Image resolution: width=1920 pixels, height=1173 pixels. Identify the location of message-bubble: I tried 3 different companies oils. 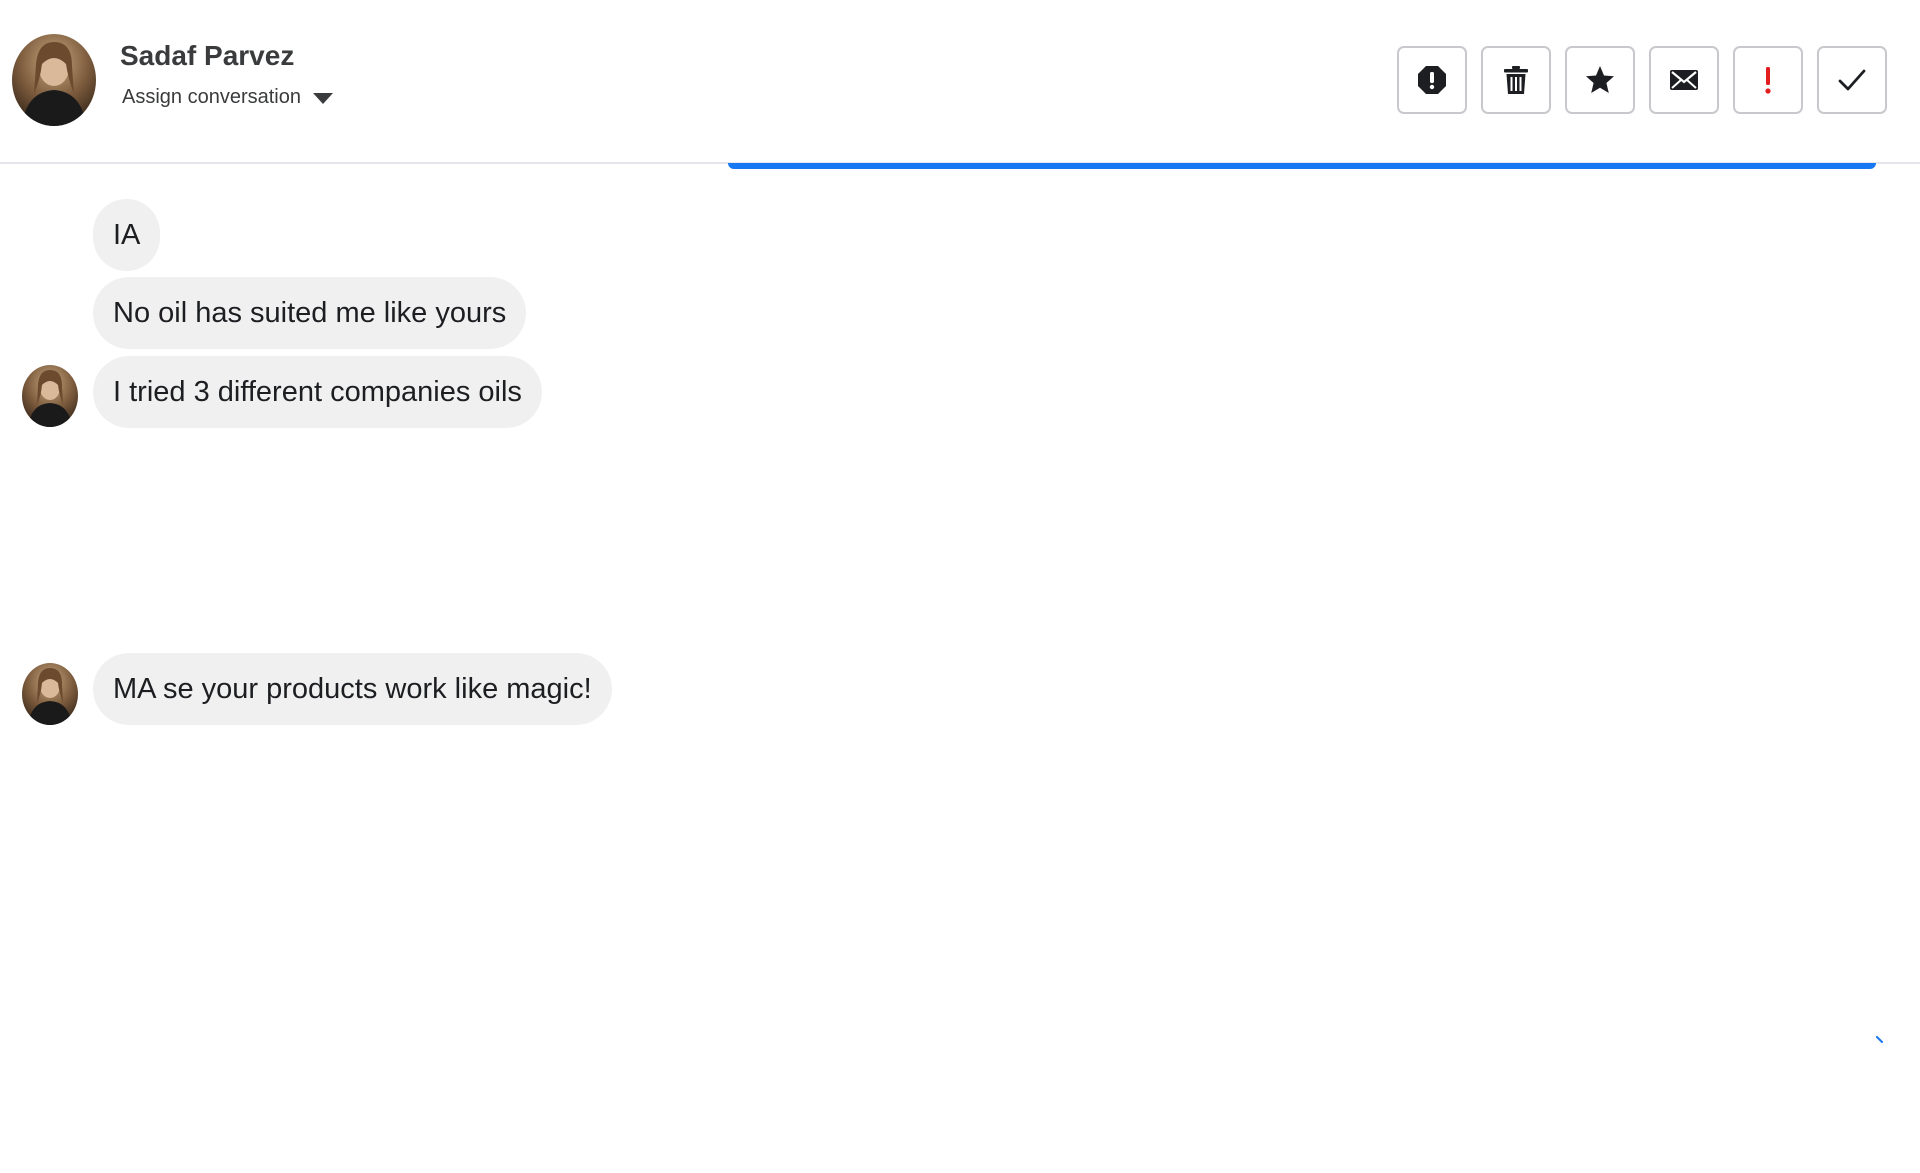
(317, 392).